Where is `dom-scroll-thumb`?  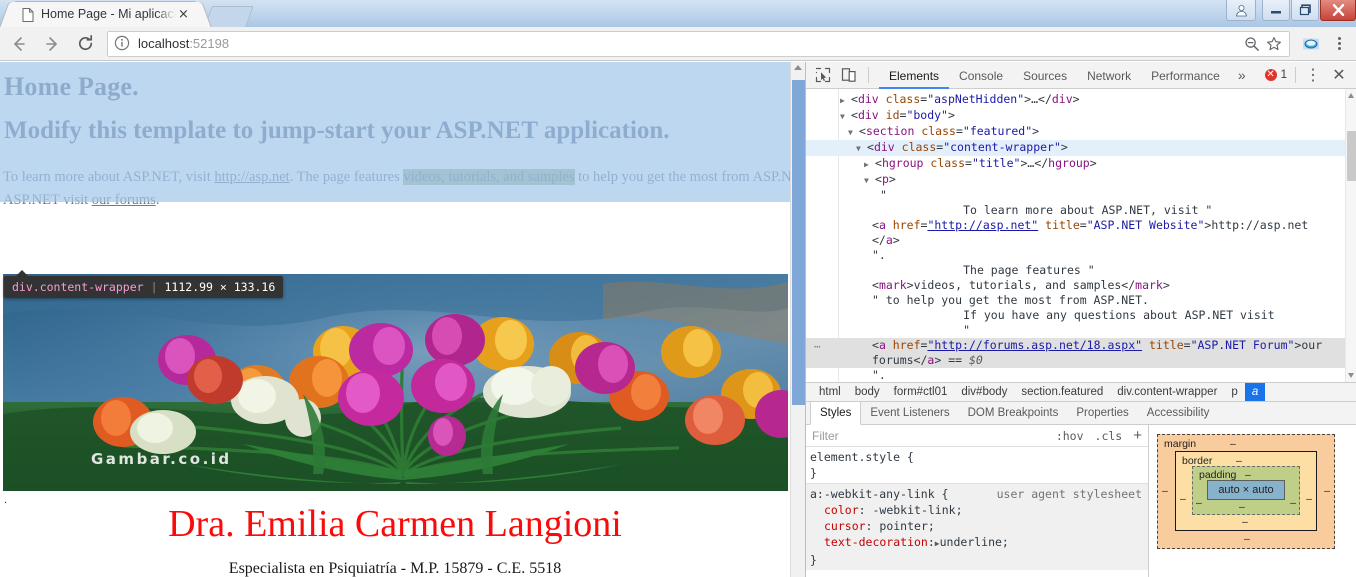 dom-scroll-thumb is located at coordinates (1351, 156).